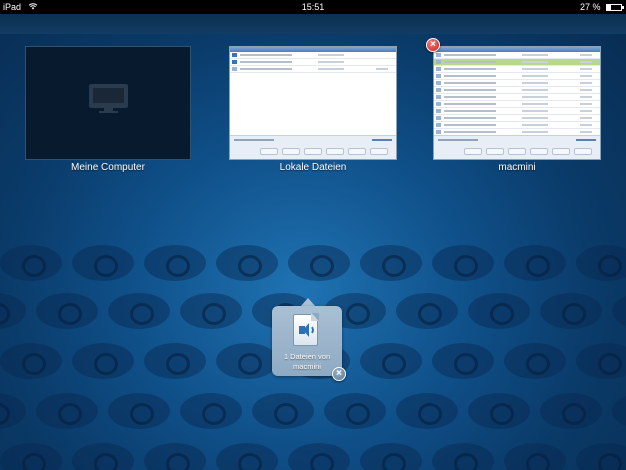 The width and height of the screenshot is (626, 470). Describe the element at coordinates (306, 329) in the screenshot. I see `audio-file-icon` at that location.